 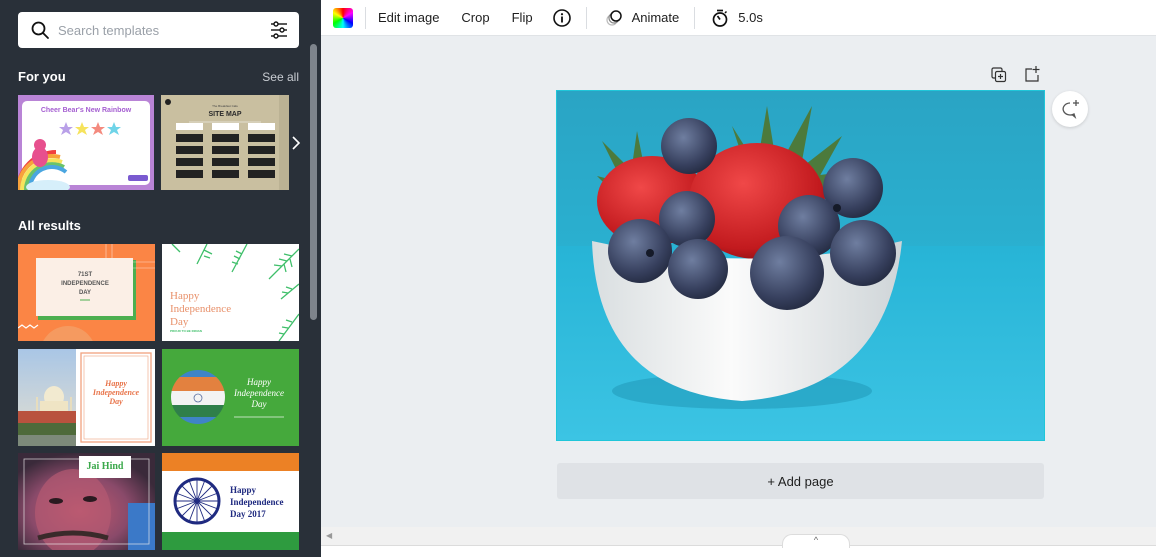 What do you see at coordinates (186, 331) in the screenshot?
I see `template-caption: PROUD TO BE INDIAN` at bounding box center [186, 331].